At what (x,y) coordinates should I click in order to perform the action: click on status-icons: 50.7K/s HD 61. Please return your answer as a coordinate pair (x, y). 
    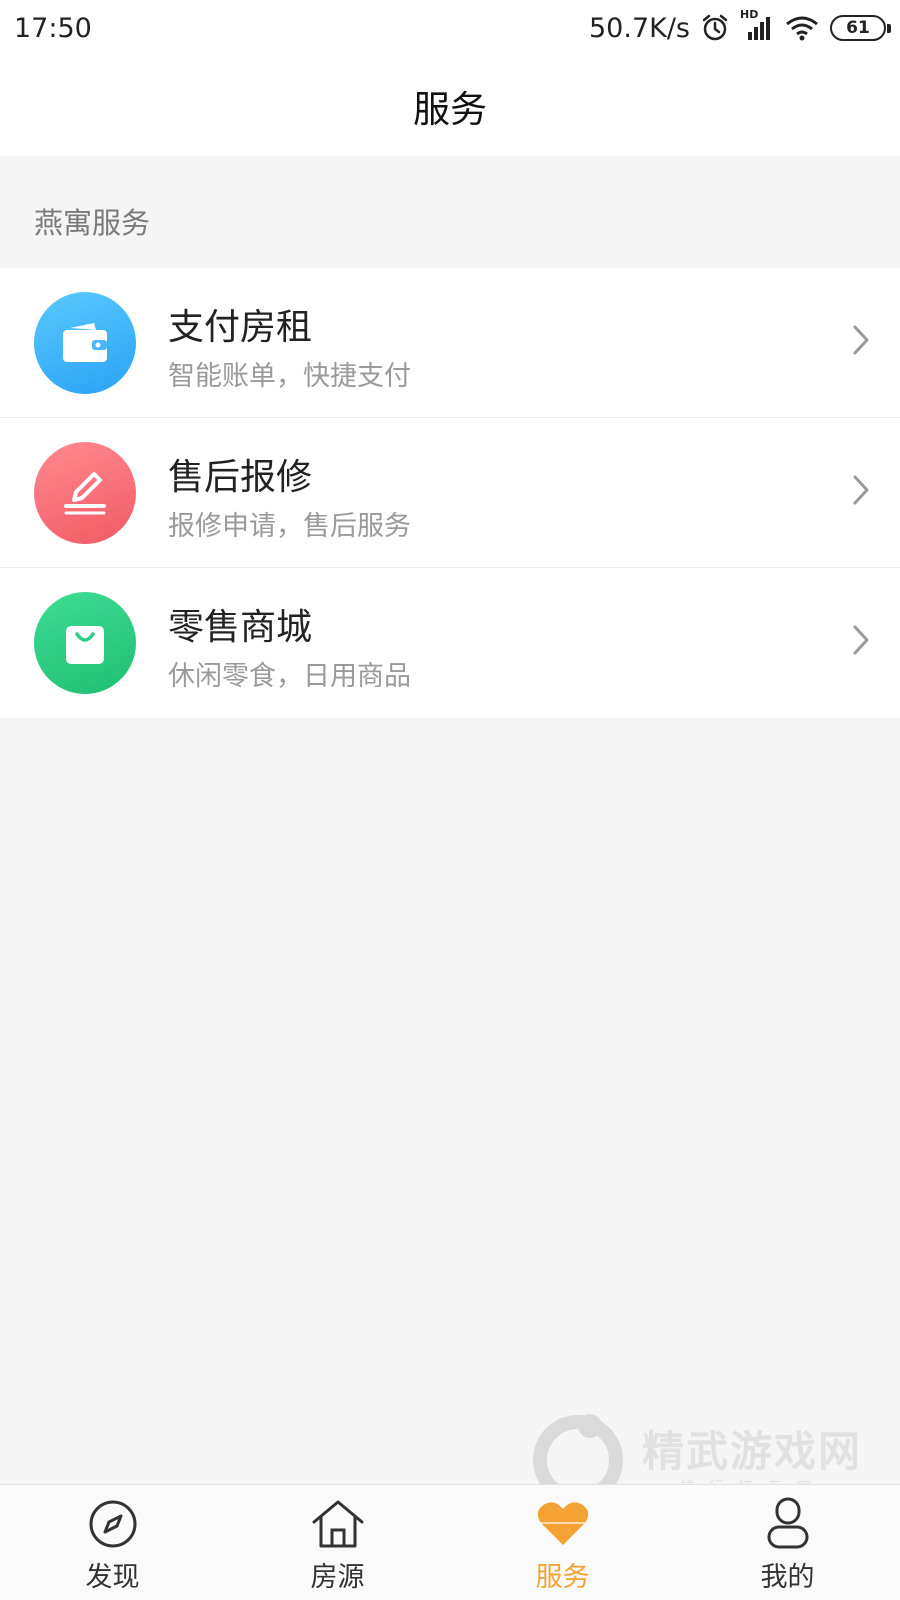
    Looking at the image, I should click on (740, 26).